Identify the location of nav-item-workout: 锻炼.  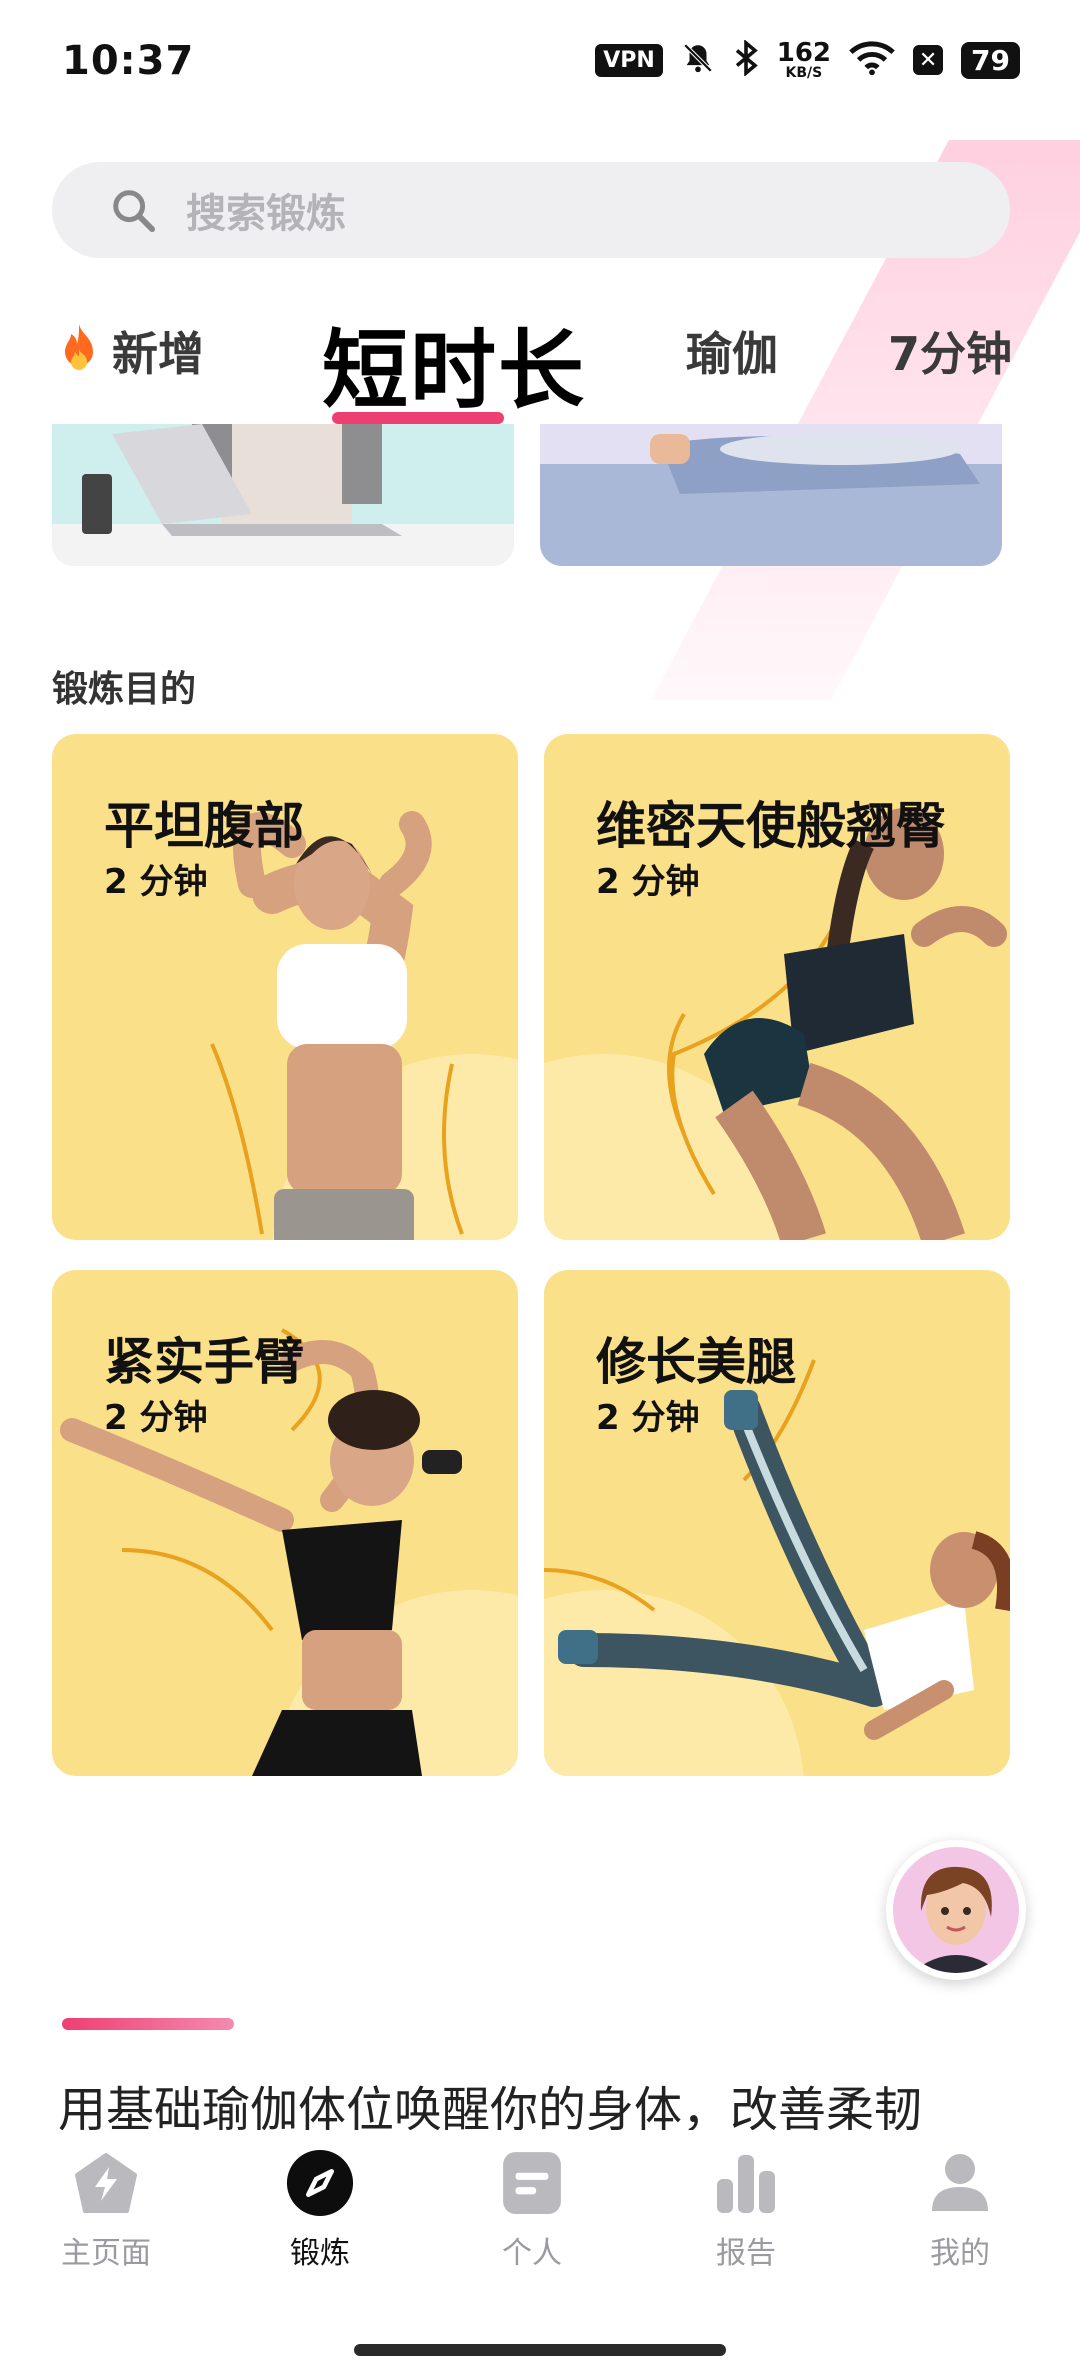
(320, 2210).